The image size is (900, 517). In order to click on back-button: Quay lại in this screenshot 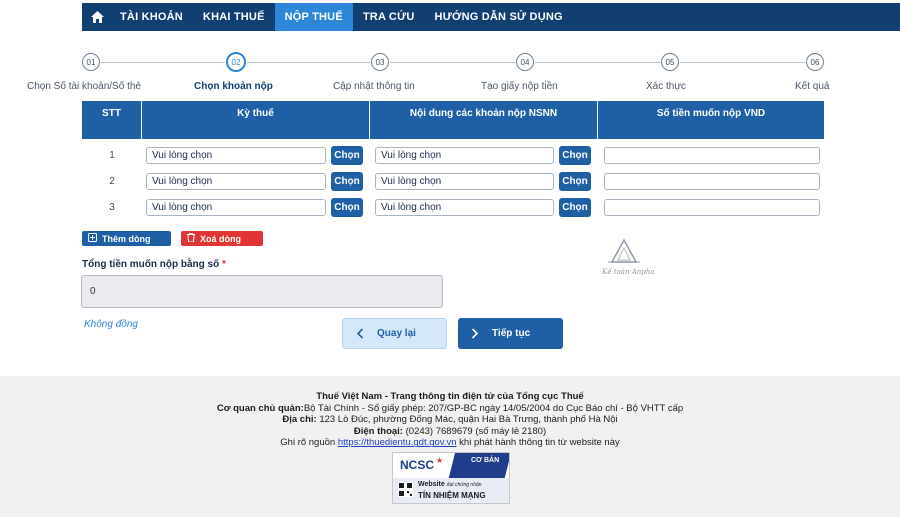, I will do `click(394, 333)`.